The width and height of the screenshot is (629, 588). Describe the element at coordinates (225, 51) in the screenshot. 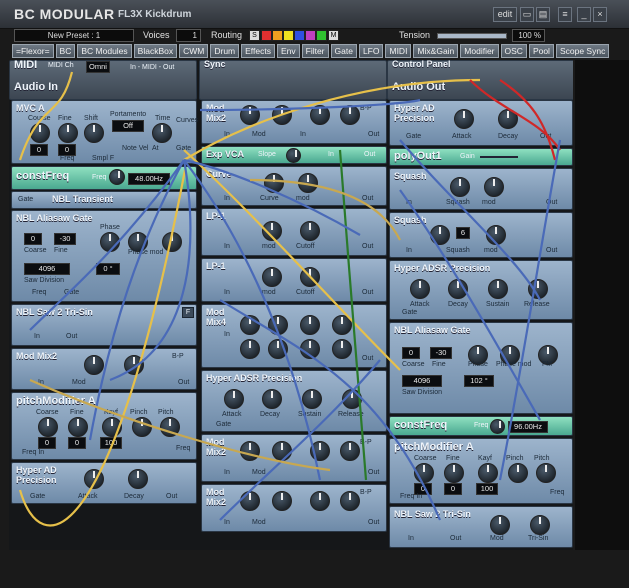

I see `tab-drum: Drum` at that location.